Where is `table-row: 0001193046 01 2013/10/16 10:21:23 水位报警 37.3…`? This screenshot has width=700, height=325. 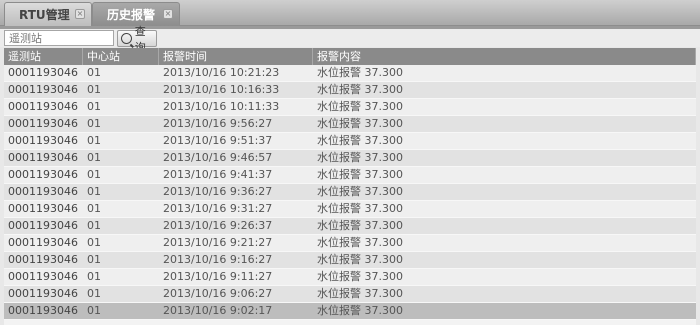
table-row: 0001193046 01 2013/10/16 10:21:23 水位报警 37.3… is located at coordinates (350, 73).